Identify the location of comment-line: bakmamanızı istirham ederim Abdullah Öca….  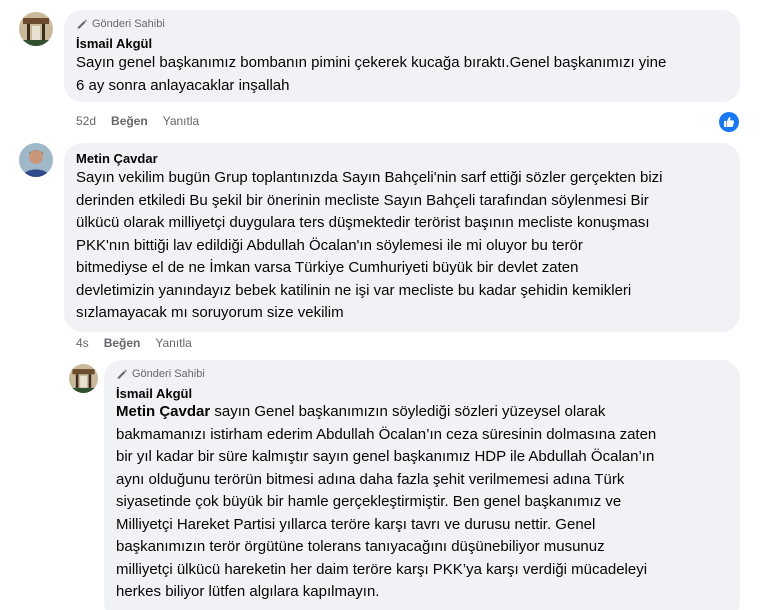
(386, 434).